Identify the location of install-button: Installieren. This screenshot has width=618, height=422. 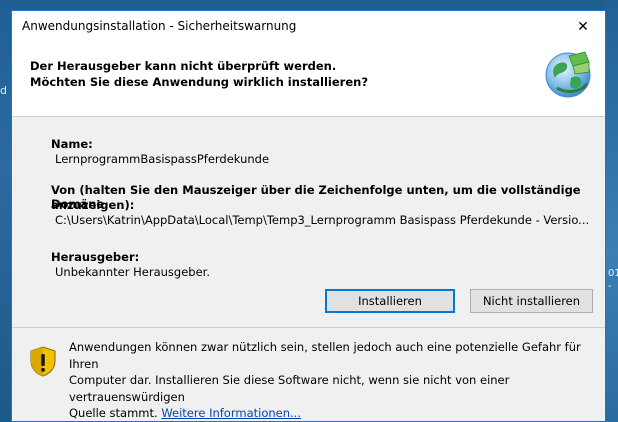
(390, 301).